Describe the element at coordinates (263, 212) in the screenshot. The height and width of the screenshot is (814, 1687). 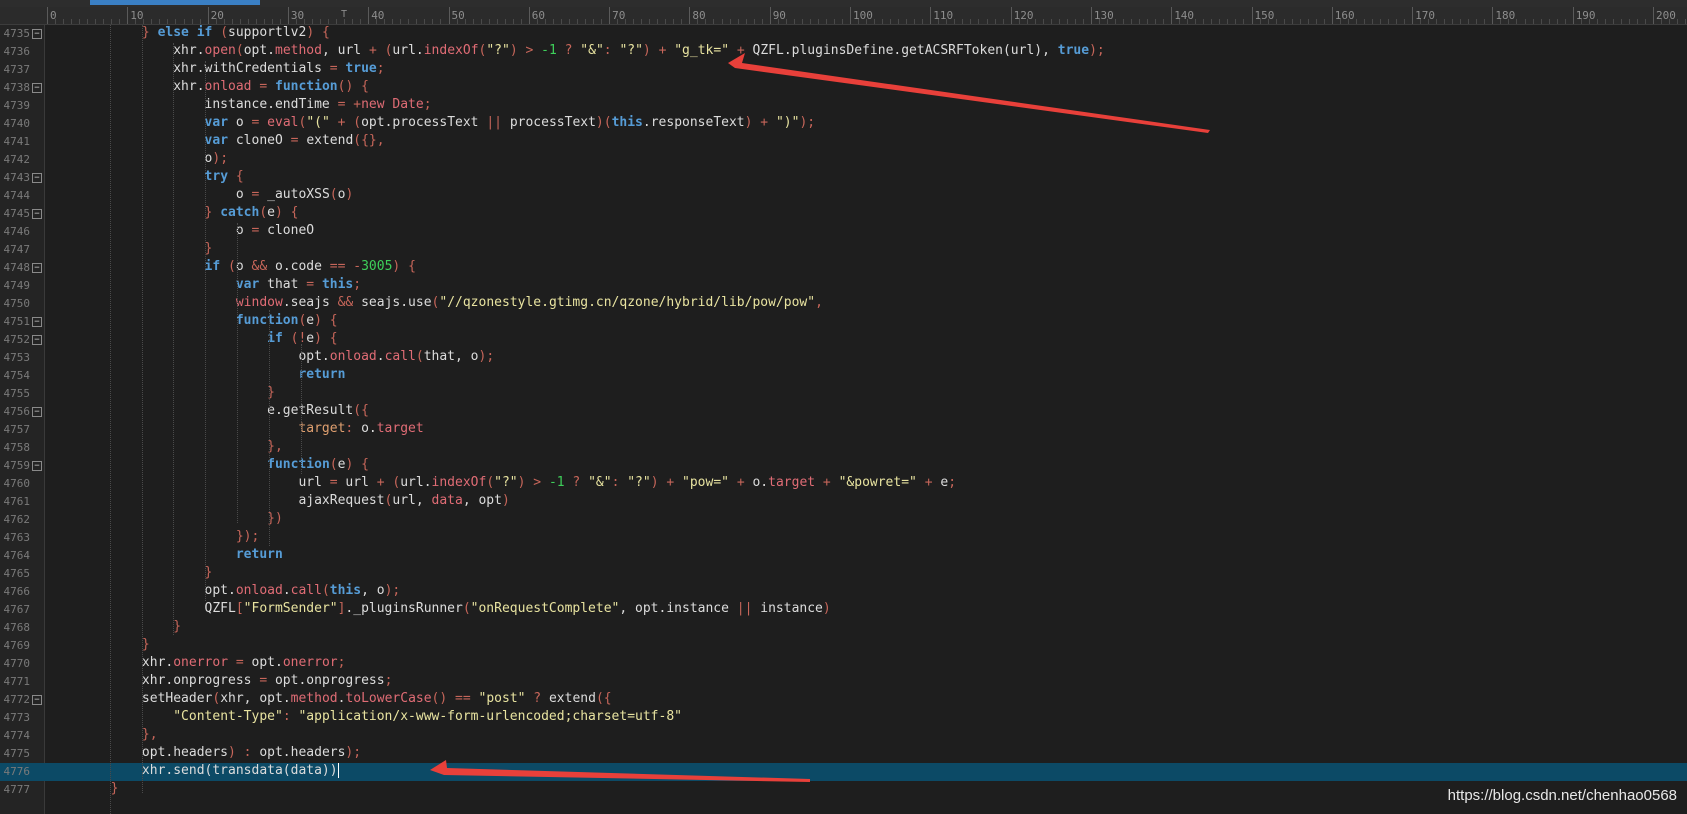
I see `code-token: (` at that location.